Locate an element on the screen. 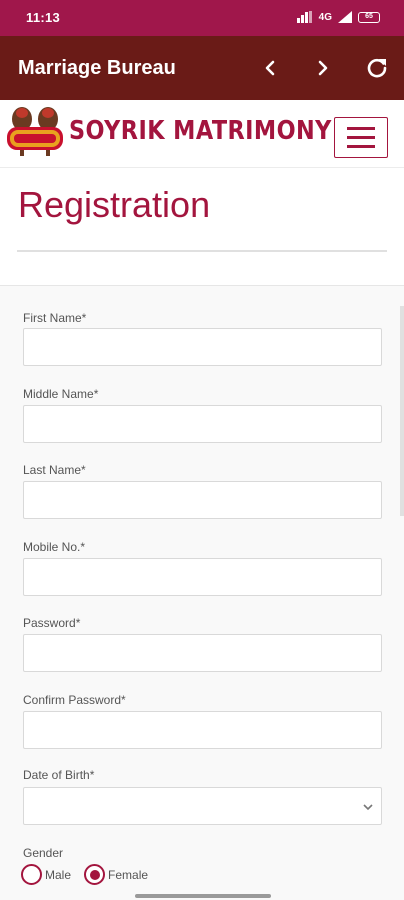 The height and width of the screenshot is (900, 404). gender-female-label: Female is located at coordinates (128, 875).